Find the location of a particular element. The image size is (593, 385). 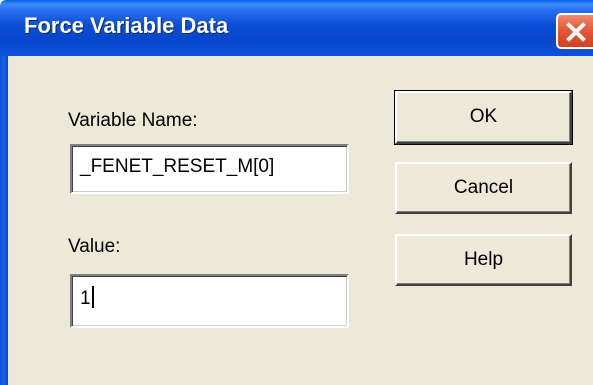

help-button: Help is located at coordinates (483, 260).